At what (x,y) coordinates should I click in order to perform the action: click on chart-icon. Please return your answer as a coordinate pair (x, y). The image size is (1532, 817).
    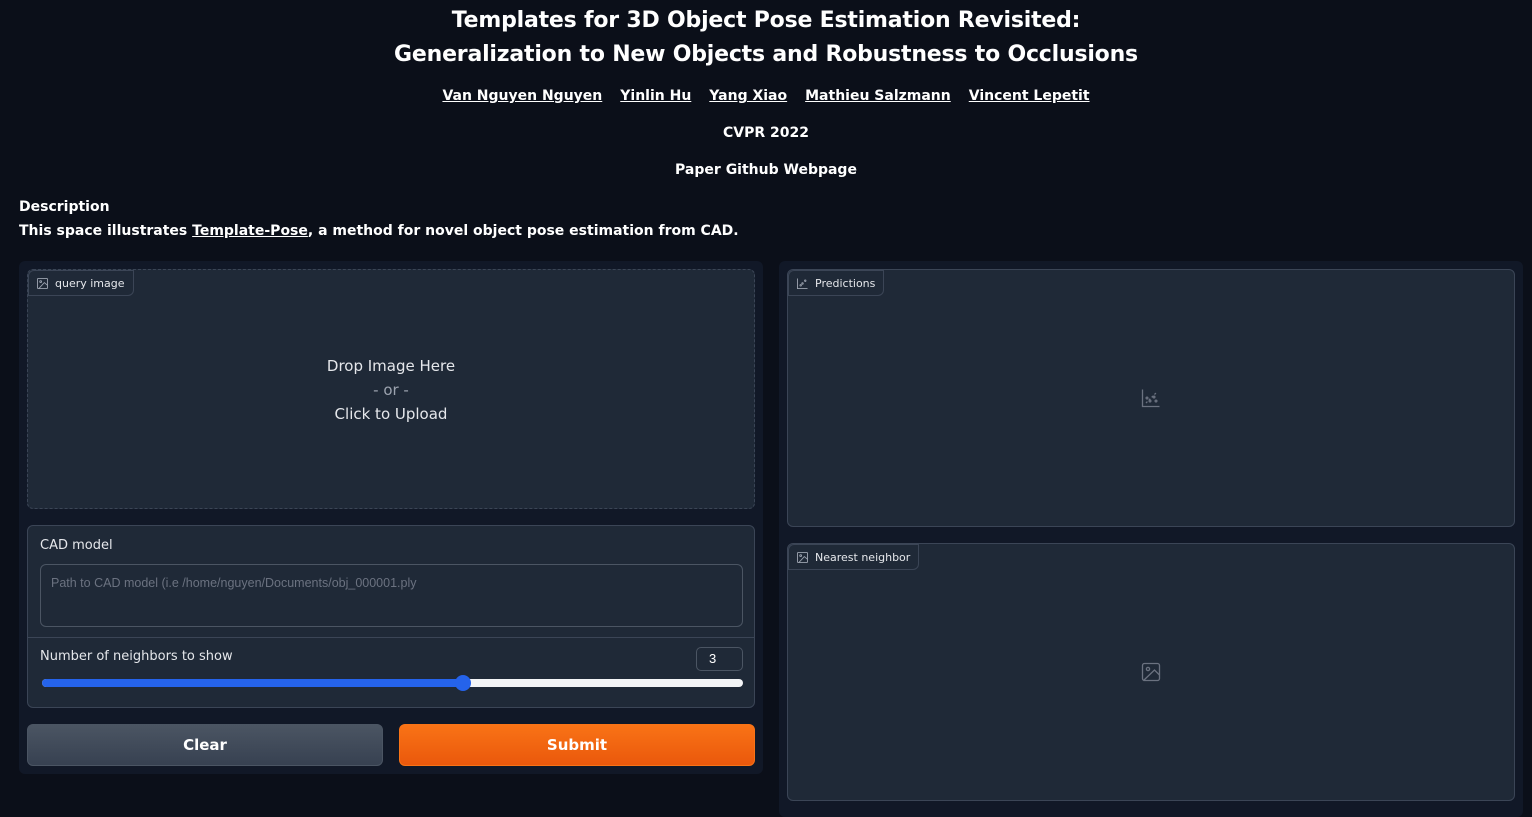
    Looking at the image, I should click on (802, 283).